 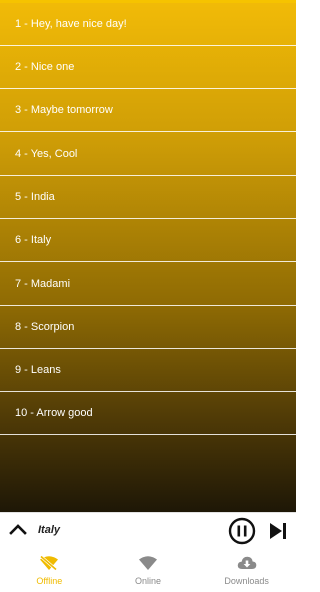 What do you see at coordinates (148, 327) in the screenshot?
I see `track-item-8: 8 - Scorpion` at bounding box center [148, 327].